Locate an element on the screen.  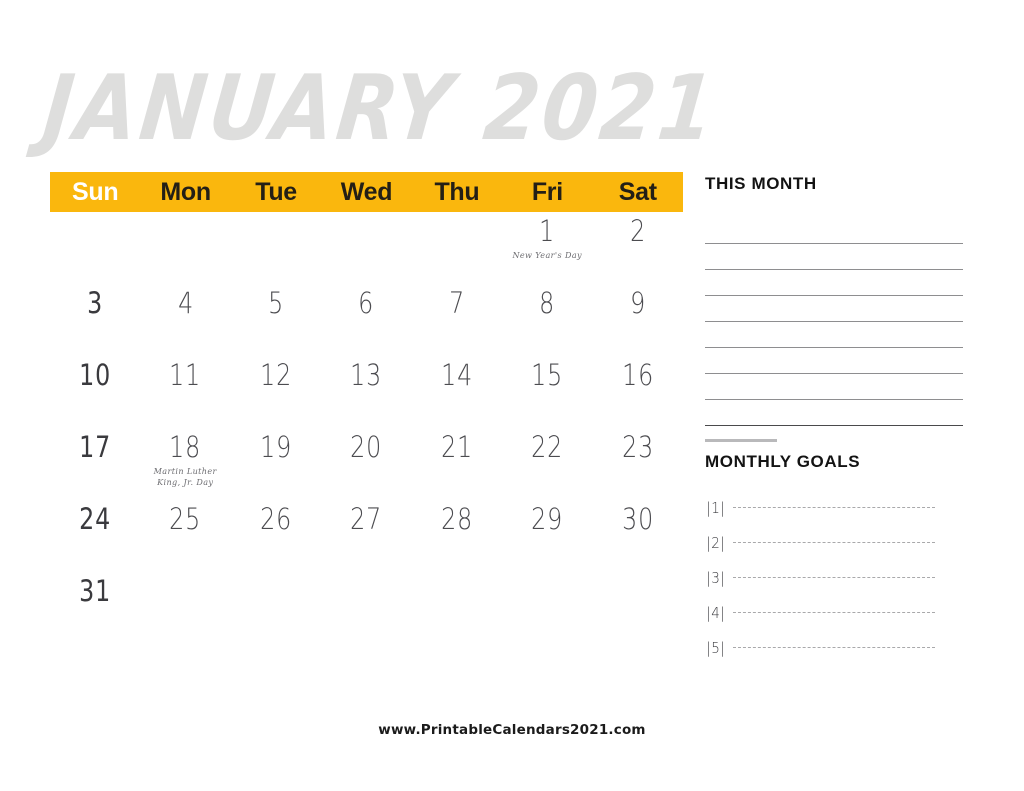
calendar-day-cell: 30 is located at coordinates (638, 536).